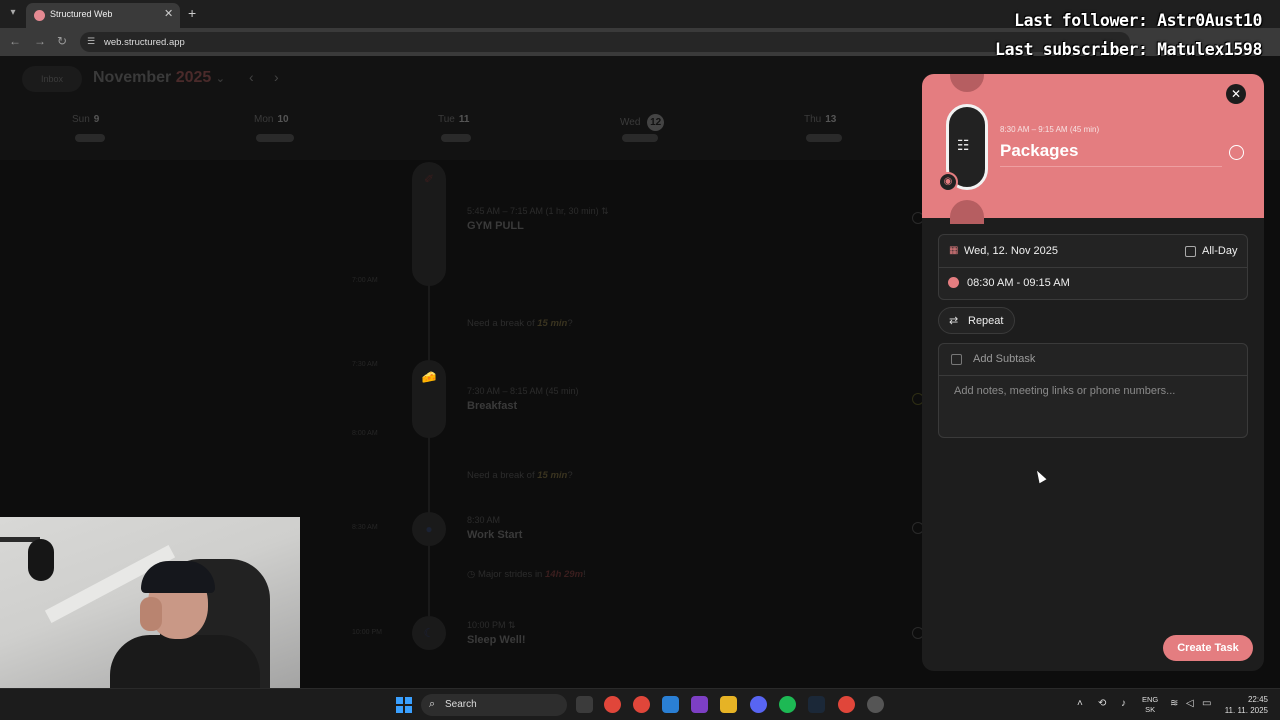  I want to click on day-name: Wed, so click(630, 122).